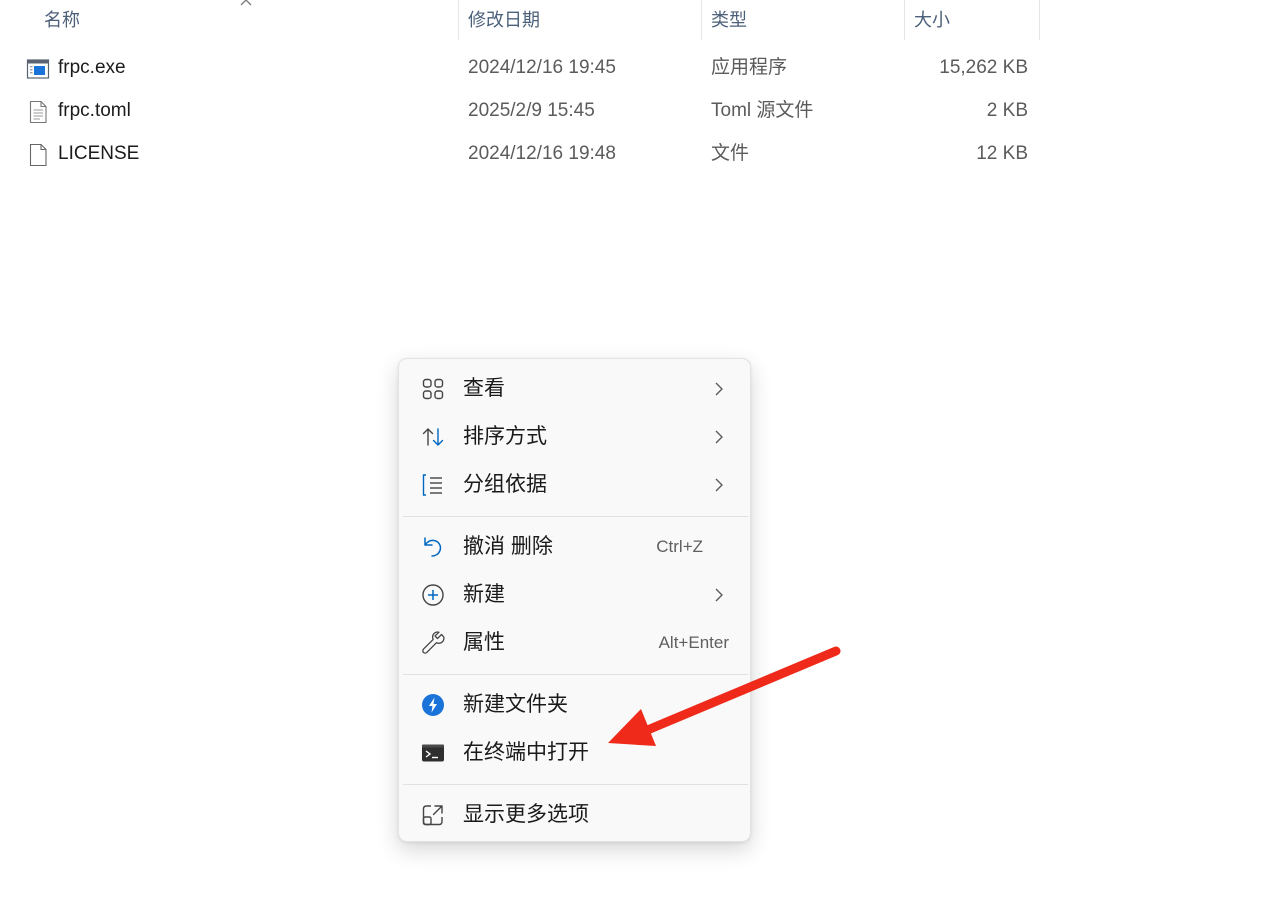  Describe the element at coordinates (724, 696) in the screenshot. I see `annotation-arrow-icon` at that location.